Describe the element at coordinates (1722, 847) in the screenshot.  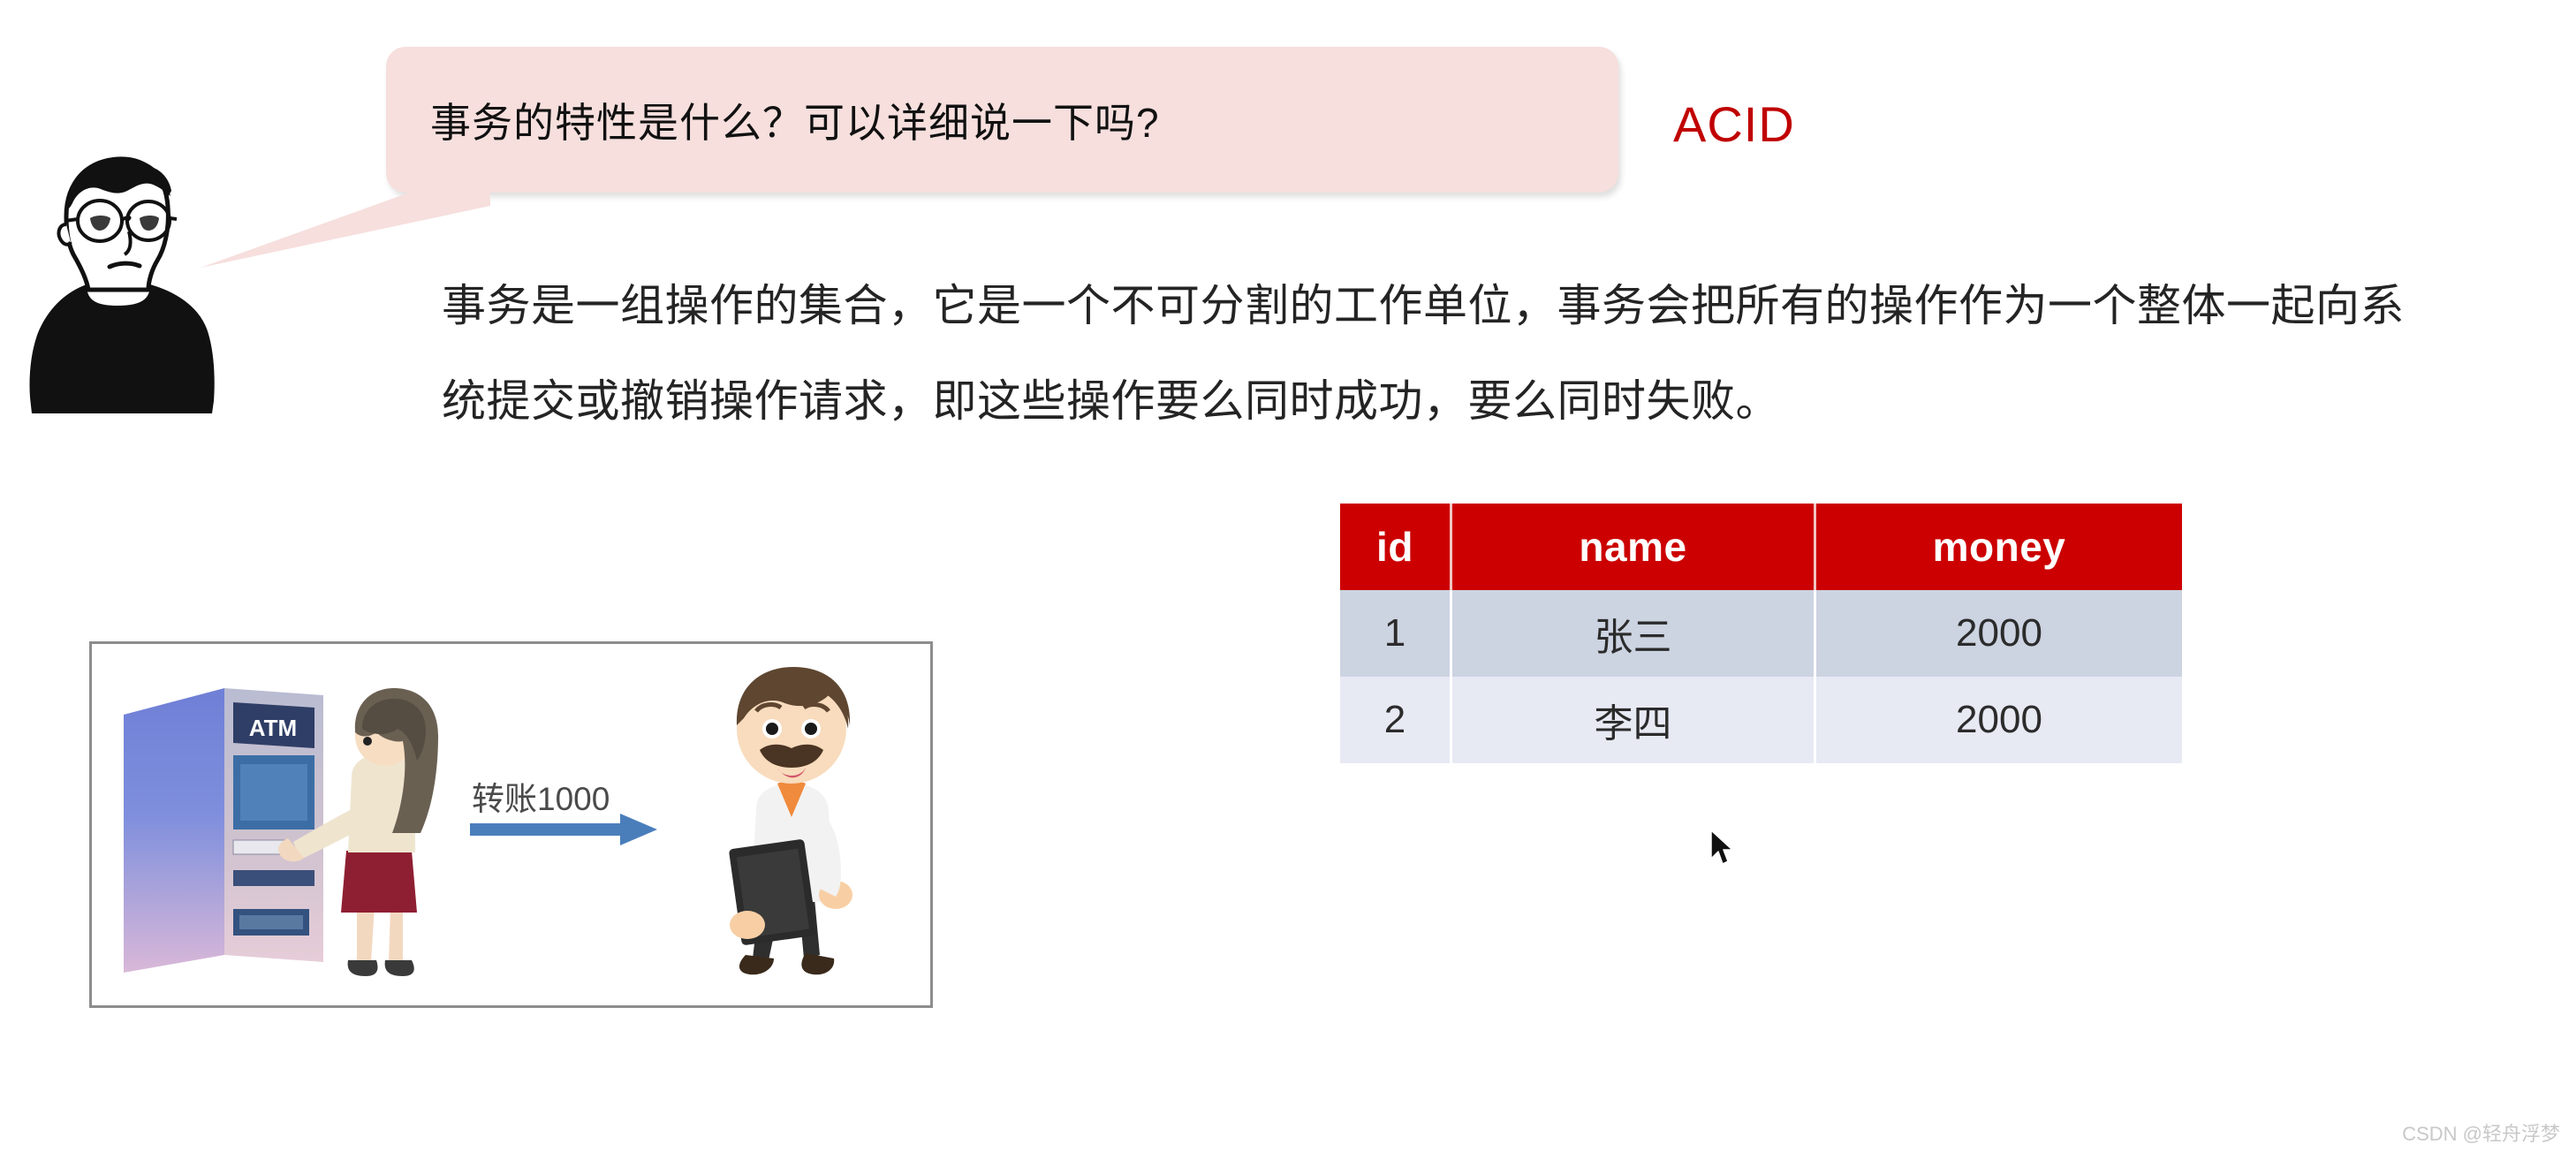
I see `mouse-pointer-icon` at that location.